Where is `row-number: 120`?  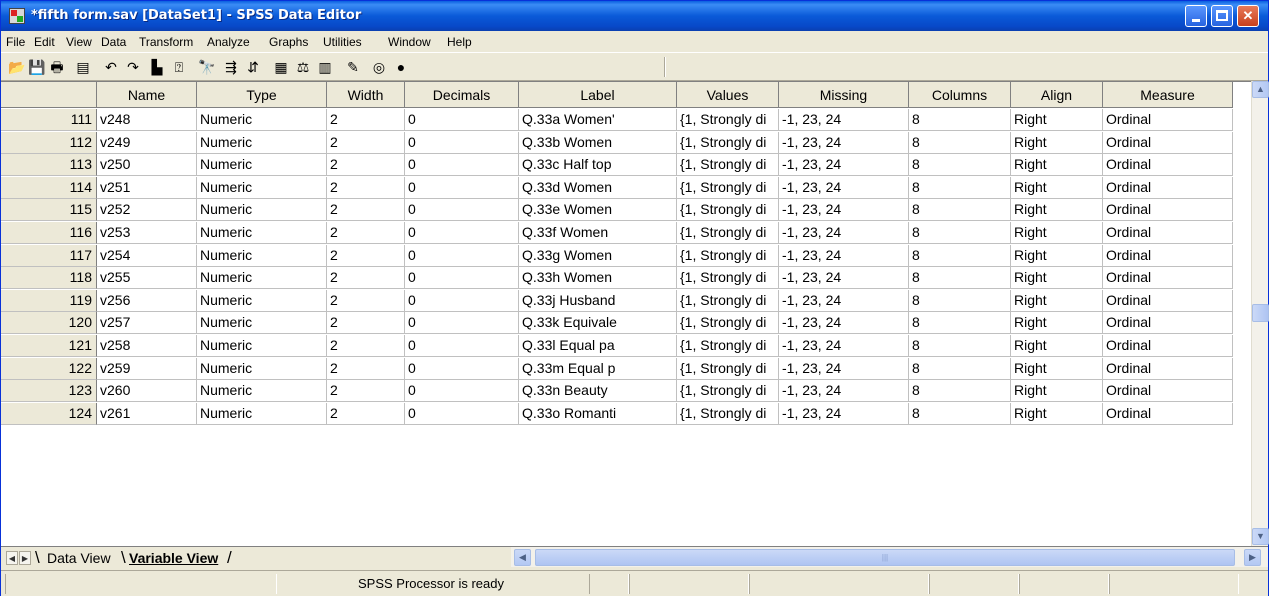
row-number: 120 is located at coordinates (49, 323).